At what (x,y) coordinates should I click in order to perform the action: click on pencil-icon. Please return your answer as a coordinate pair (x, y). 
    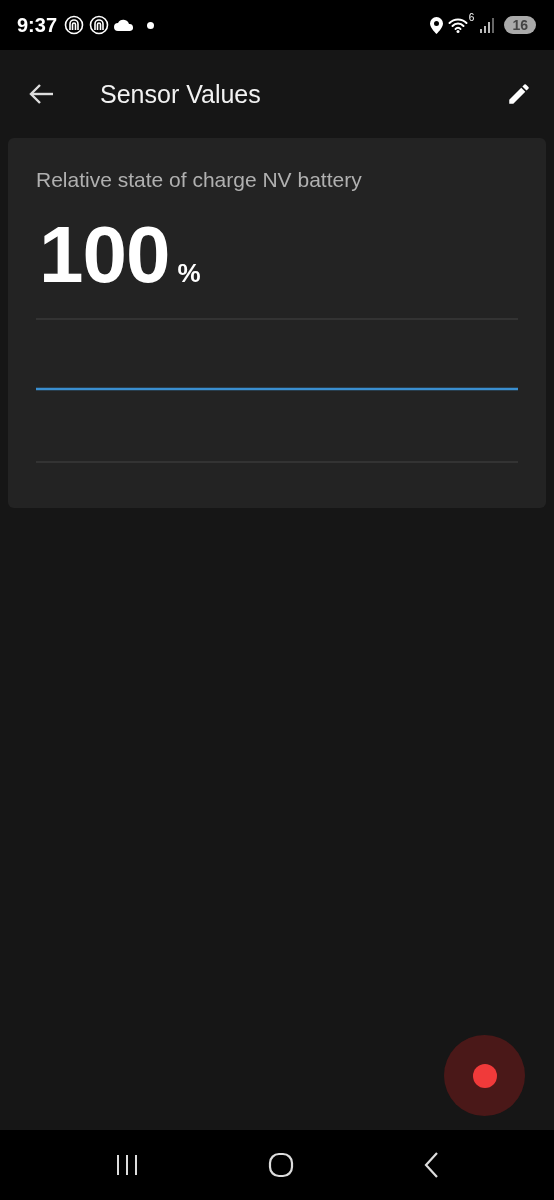
    Looking at the image, I should click on (519, 94).